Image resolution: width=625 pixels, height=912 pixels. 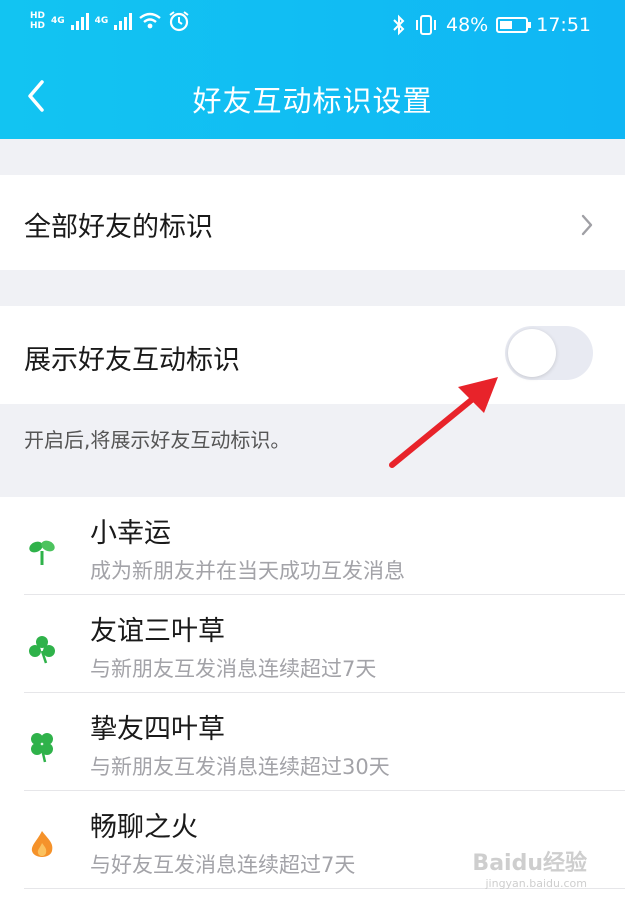 I want to click on baidu-watermark: Baidu经验 jingyan.baidu.com, so click(x=529, y=867).